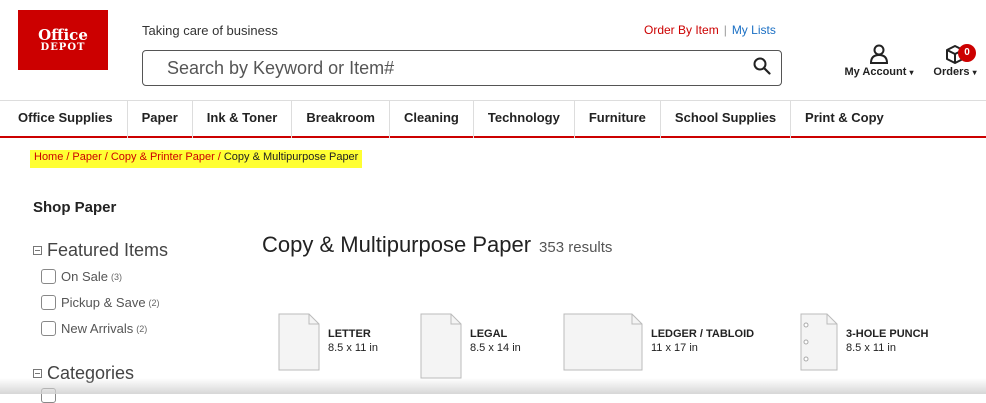 The image size is (986, 403). Describe the element at coordinates (754, 30) in the screenshot. I see `my-lists-link: My Lists` at that location.